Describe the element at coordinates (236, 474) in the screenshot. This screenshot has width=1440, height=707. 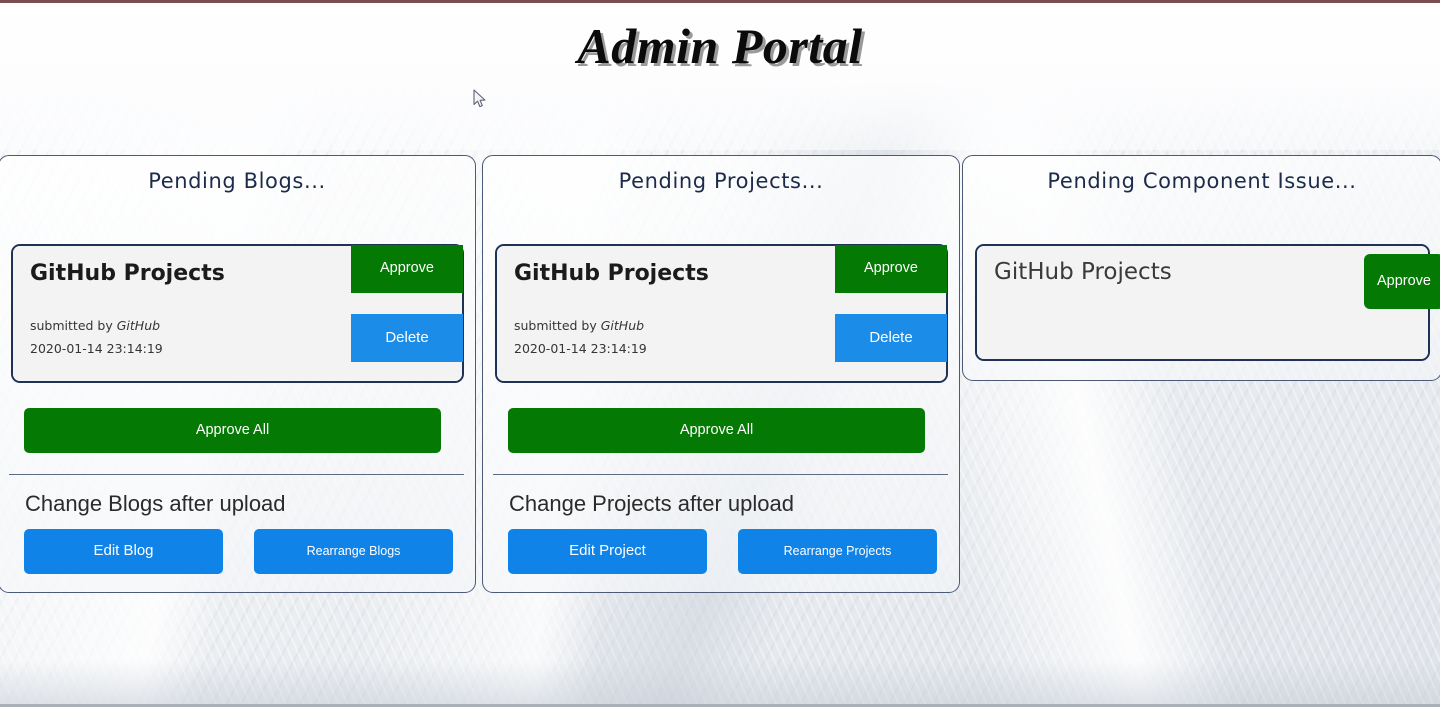
I see `blogs-divider` at that location.